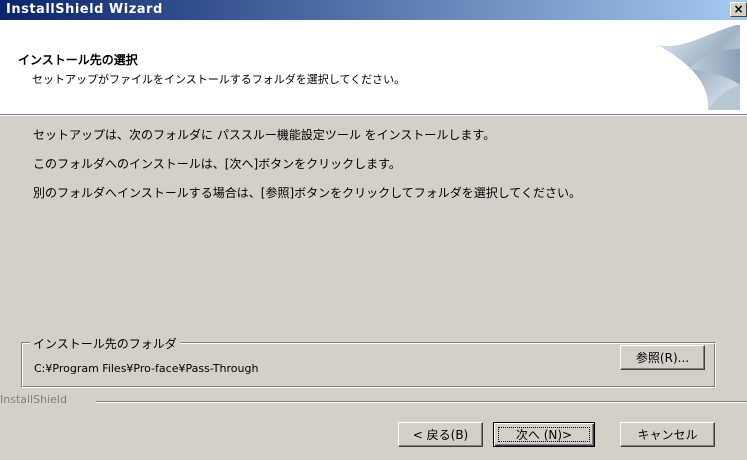 The height and width of the screenshot is (460, 747). Describe the element at coordinates (373, 115) in the screenshot. I see `header-separator` at that location.